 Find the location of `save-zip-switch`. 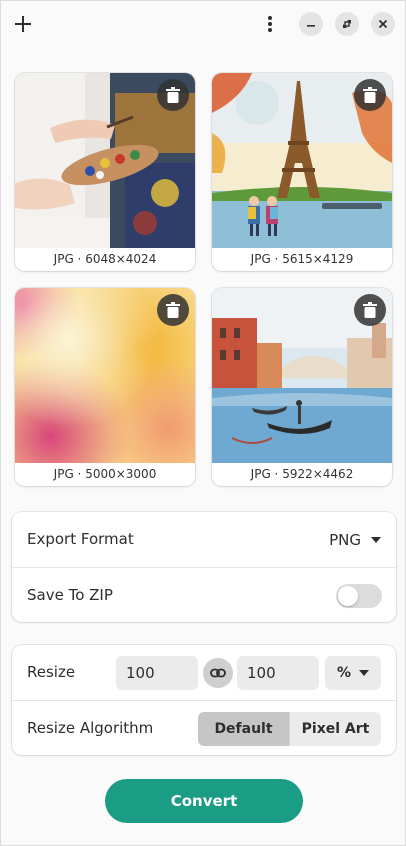

save-zip-switch is located at coordinates (359, 596).